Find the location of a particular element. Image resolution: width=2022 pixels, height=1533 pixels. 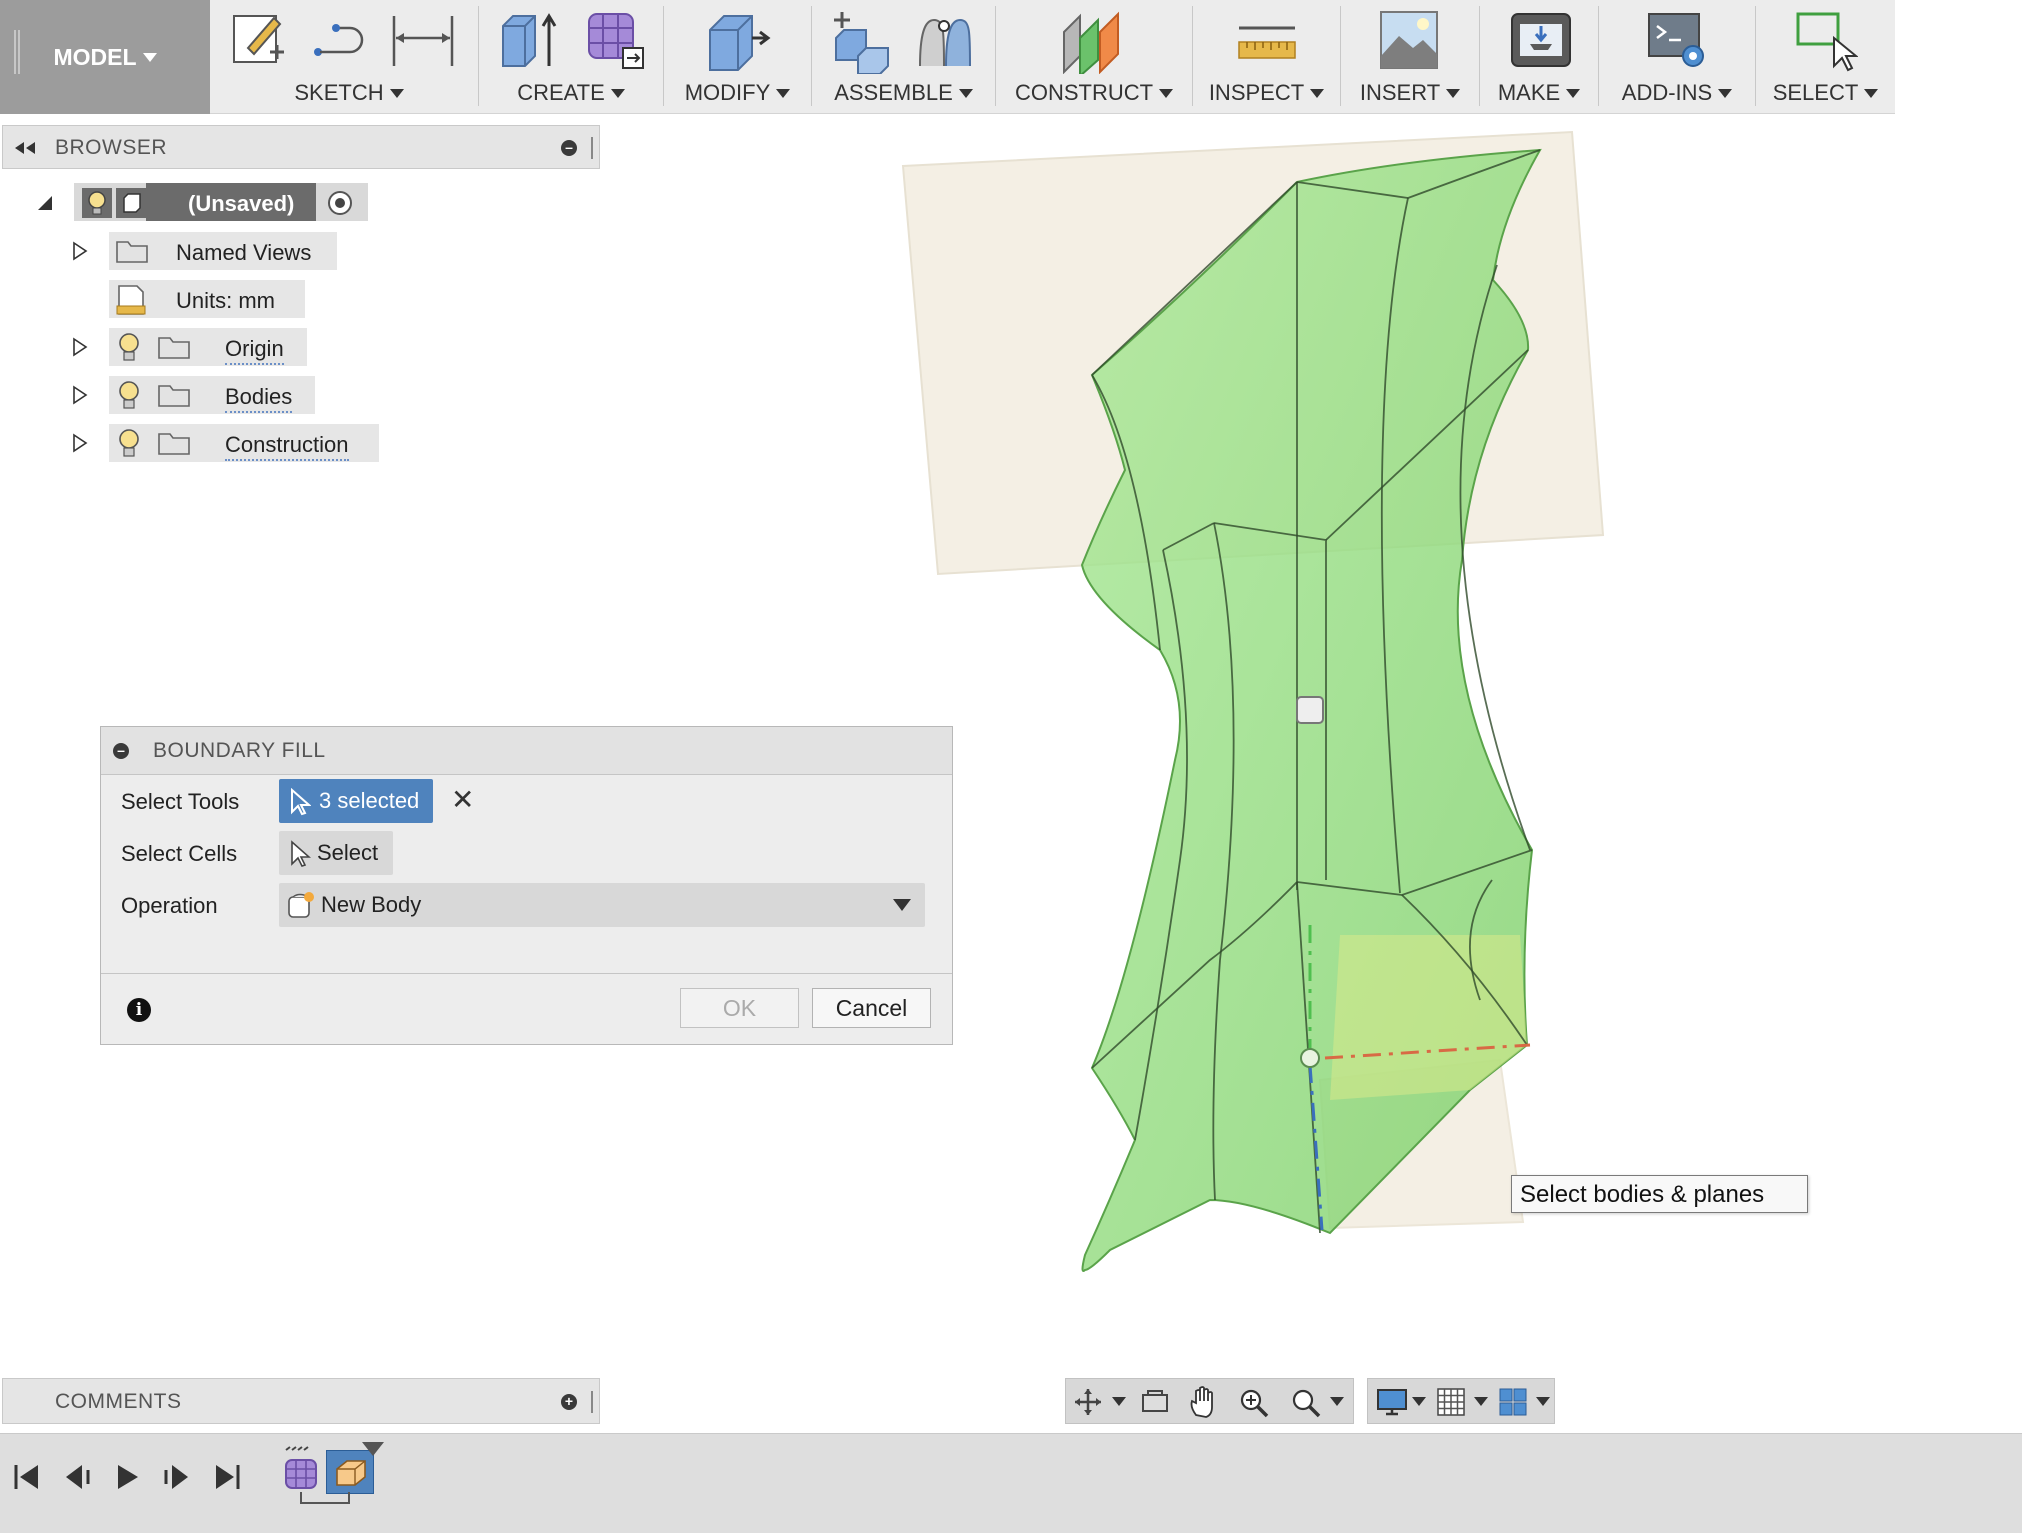

tree-label-bodies: Bodies is located at coordinates (259, 398).